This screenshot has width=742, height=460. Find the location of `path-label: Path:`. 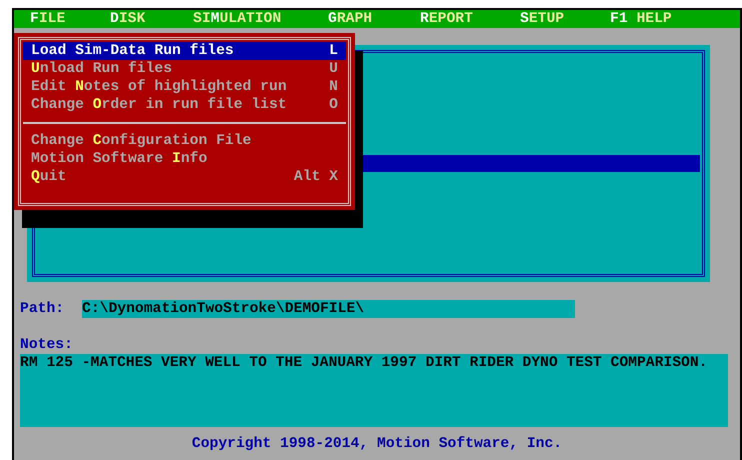

path-label: Path: is located at coordinates (43, 309).